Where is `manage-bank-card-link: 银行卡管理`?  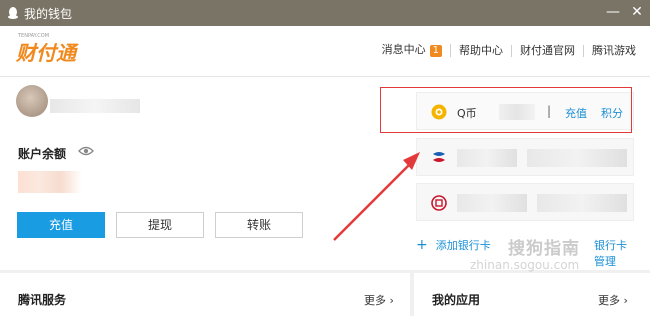 manage-bank-card-link: 银行卡管理 is located at coordinates (615, 253).